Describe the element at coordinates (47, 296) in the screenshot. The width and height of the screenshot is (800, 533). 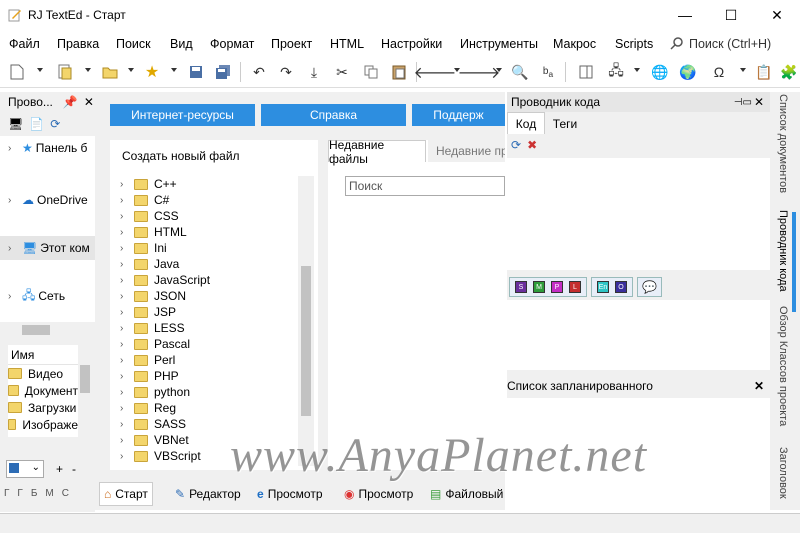
I see `tree-item: › 🖧 Сеть` at that location.